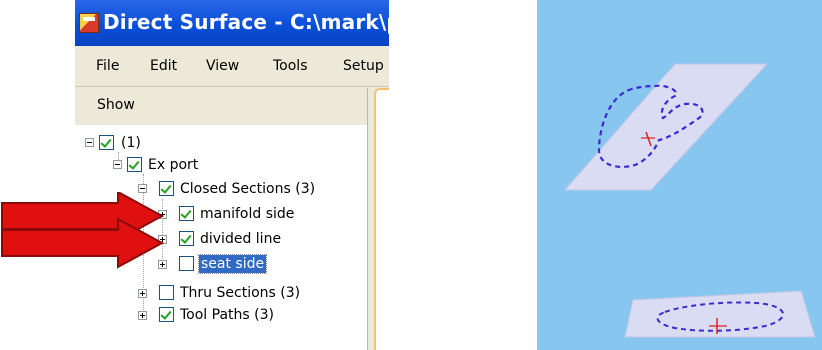 This screenshot has height=350, width=822. Describe the element at coordinates (107, 66) in the screenshot. I see `menu-file: File` at that location.